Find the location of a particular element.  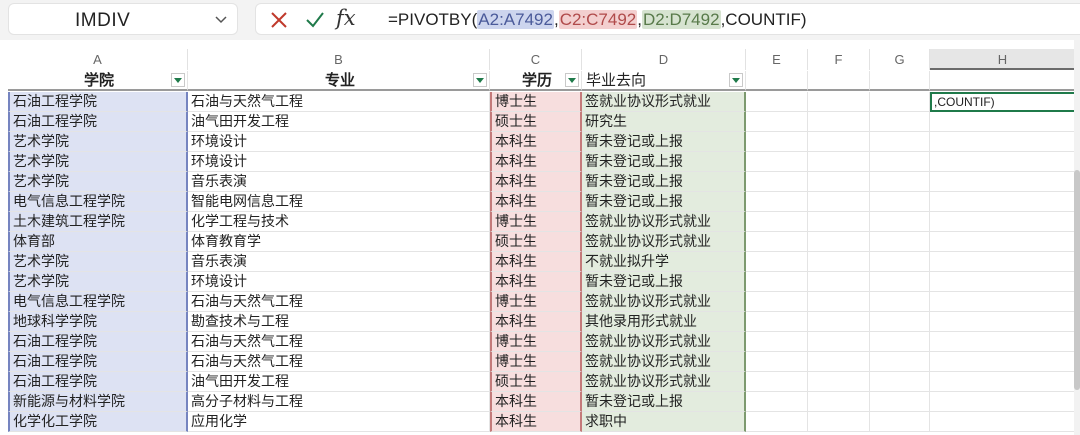

header-cell-c: 学历 is located at coordinates (536, 81).